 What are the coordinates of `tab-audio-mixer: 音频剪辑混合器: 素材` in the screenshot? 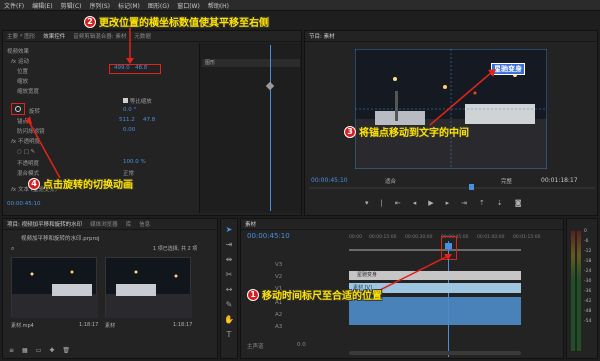 It's located at (99, 36).